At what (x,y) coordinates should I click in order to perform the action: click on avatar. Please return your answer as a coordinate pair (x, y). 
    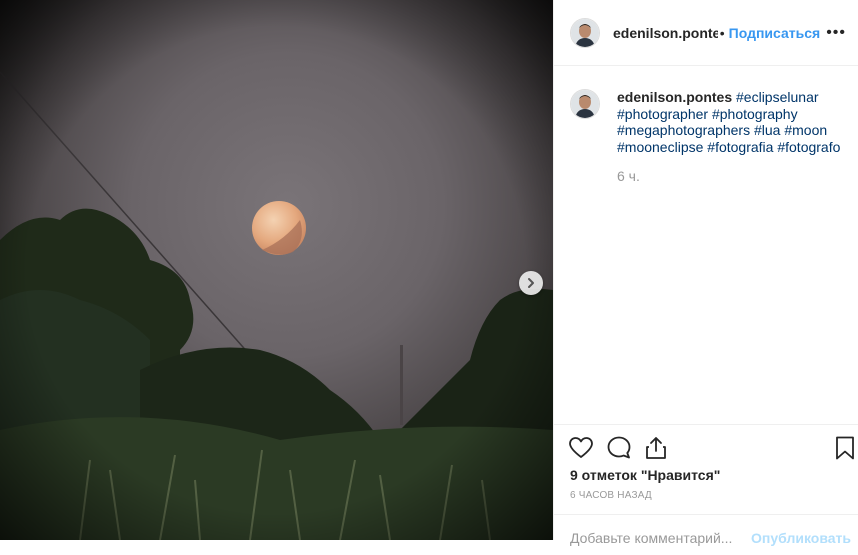
    Looking at the image, I should click on (585, 32).